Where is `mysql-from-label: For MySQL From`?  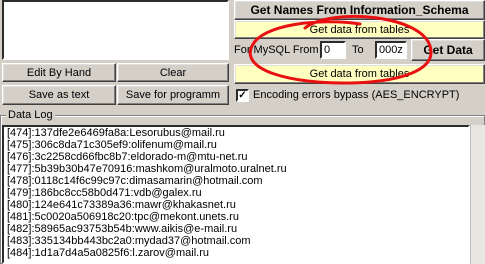
mysql-from-label: For MySQL From is located at coordinates (276, 50).